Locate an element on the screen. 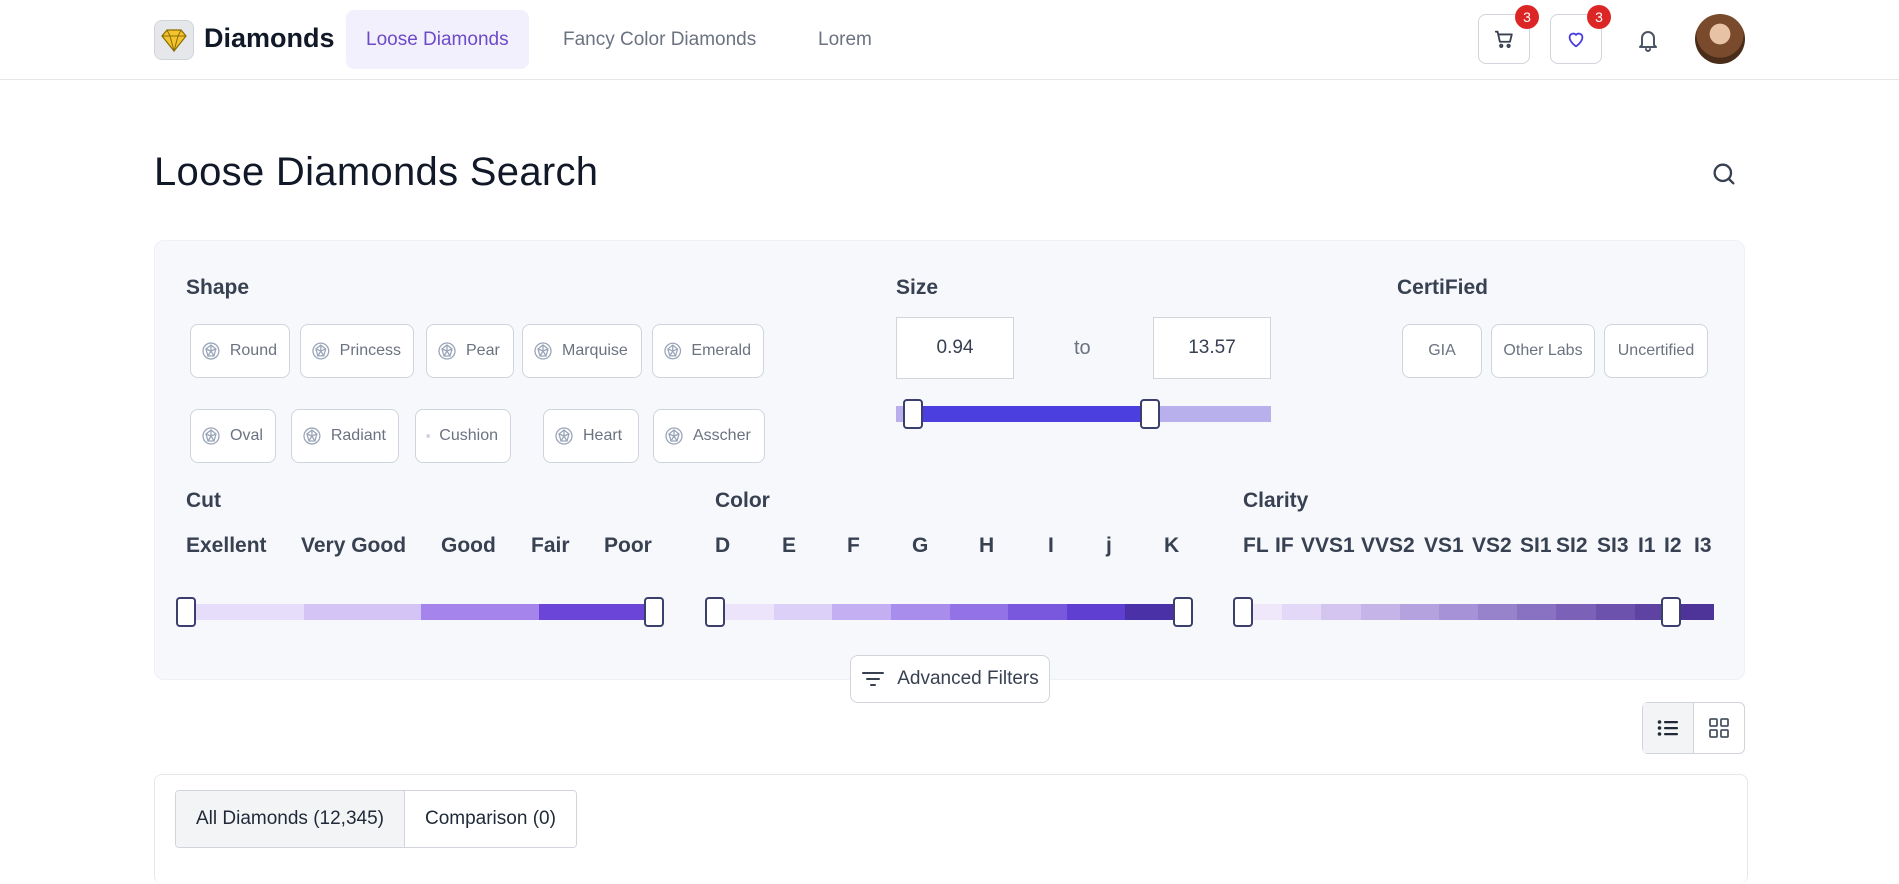 This screenshot has height=884, width=1899. color-slider-max-handle is located at coordinates (1183, 612).